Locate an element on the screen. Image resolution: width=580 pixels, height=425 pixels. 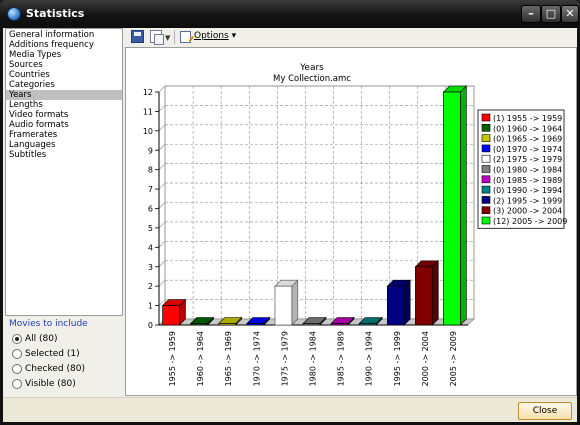
section-item: Countries is located at coordinates (64, 75).